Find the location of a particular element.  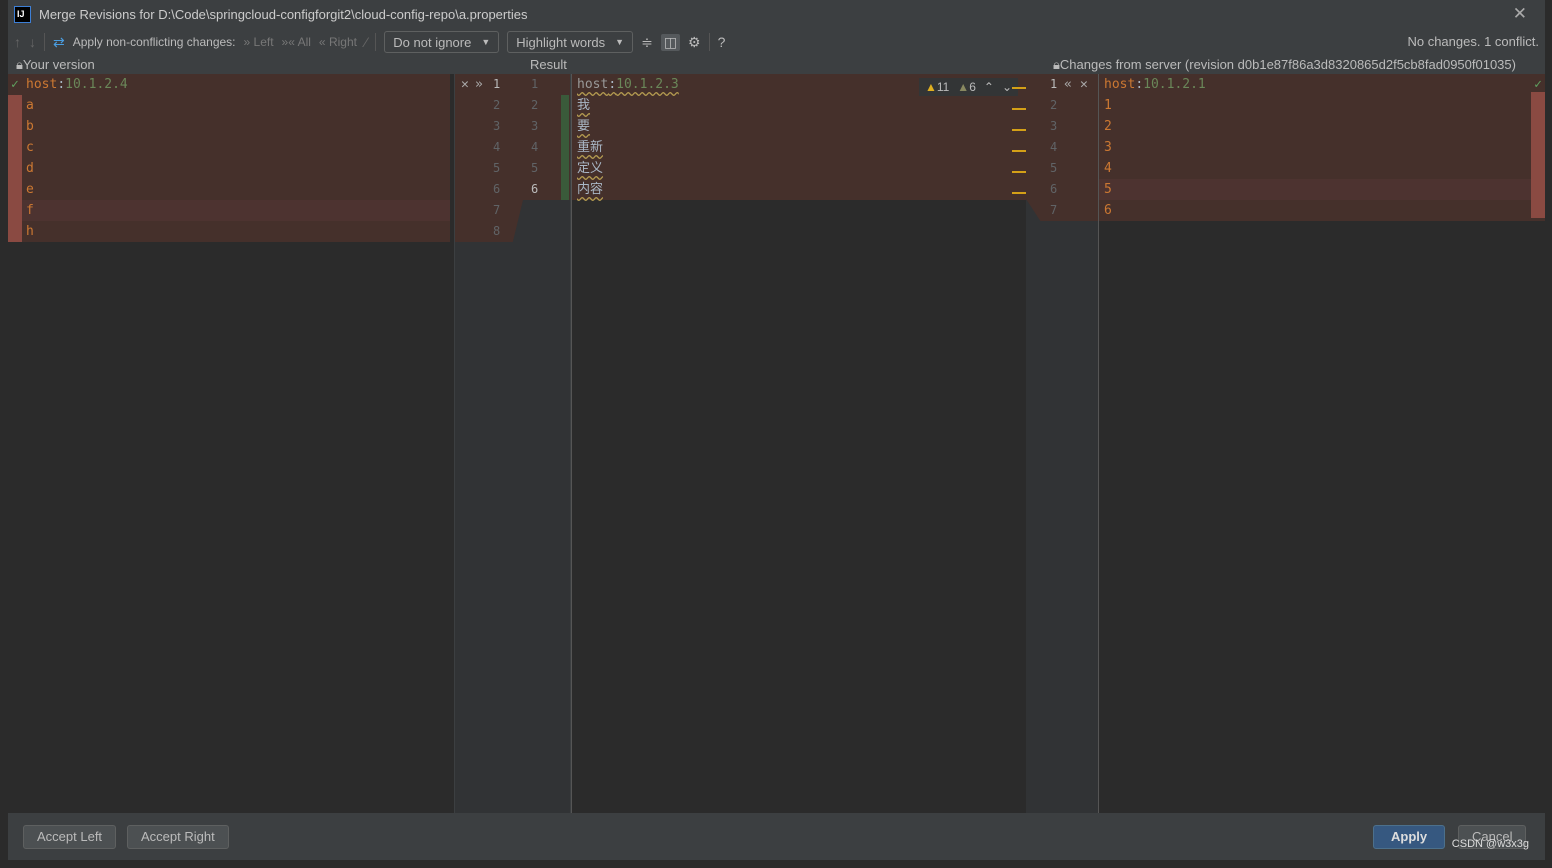

line-text: 2 is located at coordinates (1108, 126).